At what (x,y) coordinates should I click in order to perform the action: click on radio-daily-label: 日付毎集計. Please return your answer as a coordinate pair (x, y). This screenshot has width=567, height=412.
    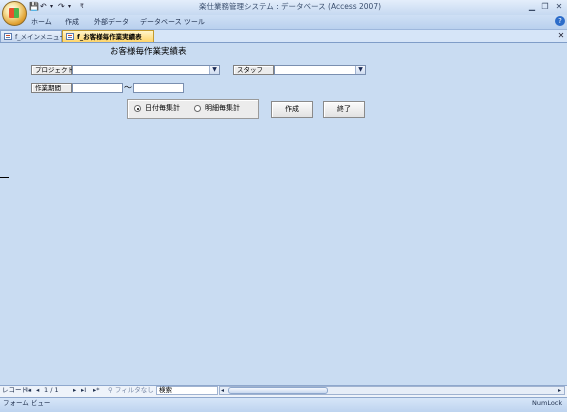
    Looking at the image, I should click on (162, 108).